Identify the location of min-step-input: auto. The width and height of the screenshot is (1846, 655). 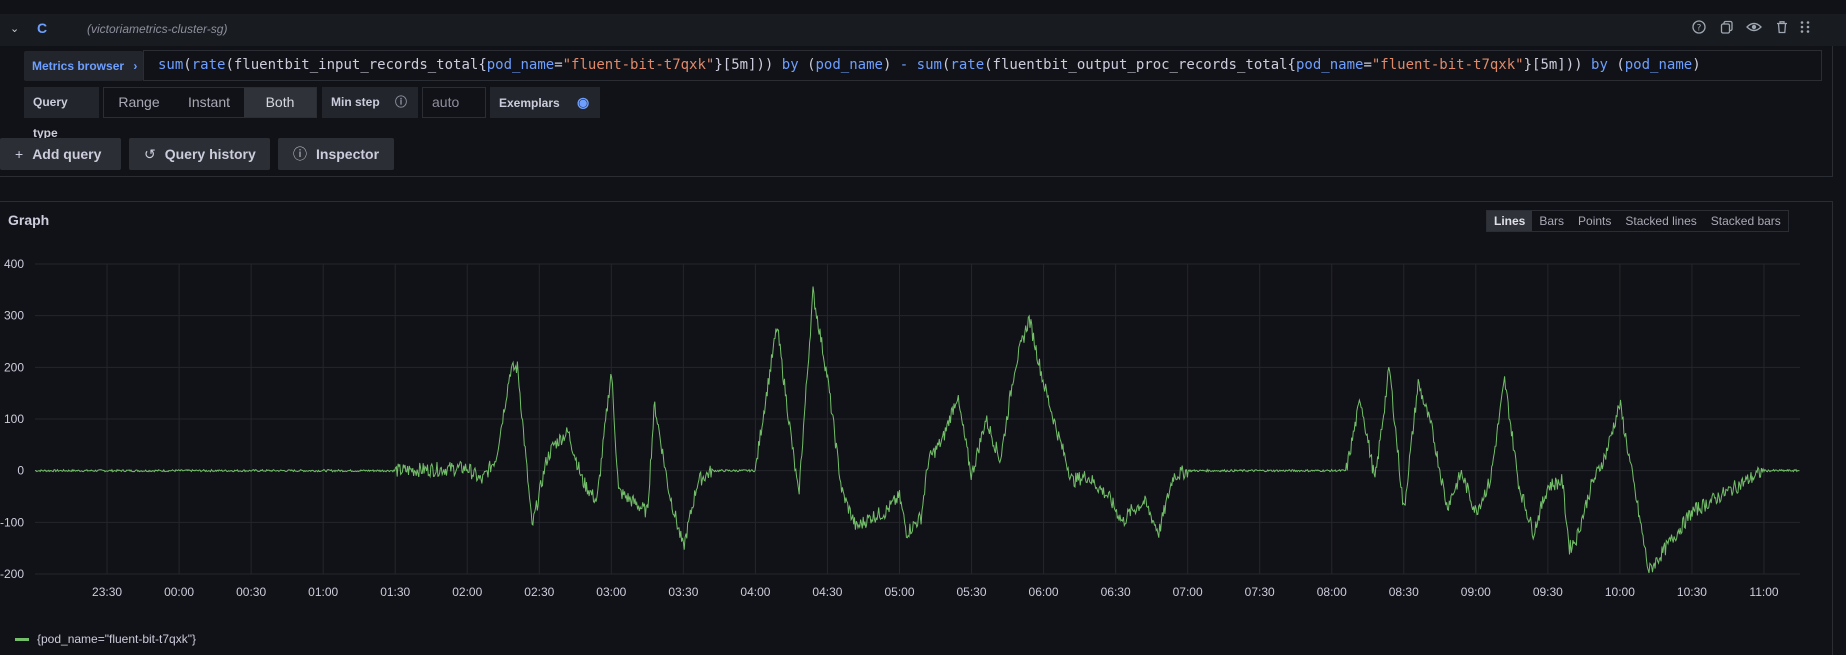
(454, 102).